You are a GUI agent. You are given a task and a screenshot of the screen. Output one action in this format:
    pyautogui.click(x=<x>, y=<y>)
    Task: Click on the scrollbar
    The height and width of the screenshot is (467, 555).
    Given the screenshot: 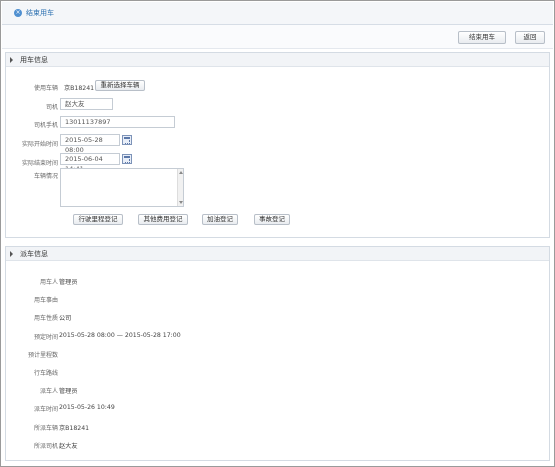 What is the action you would take?
    pyautogui.click(x=180, y=187)
    